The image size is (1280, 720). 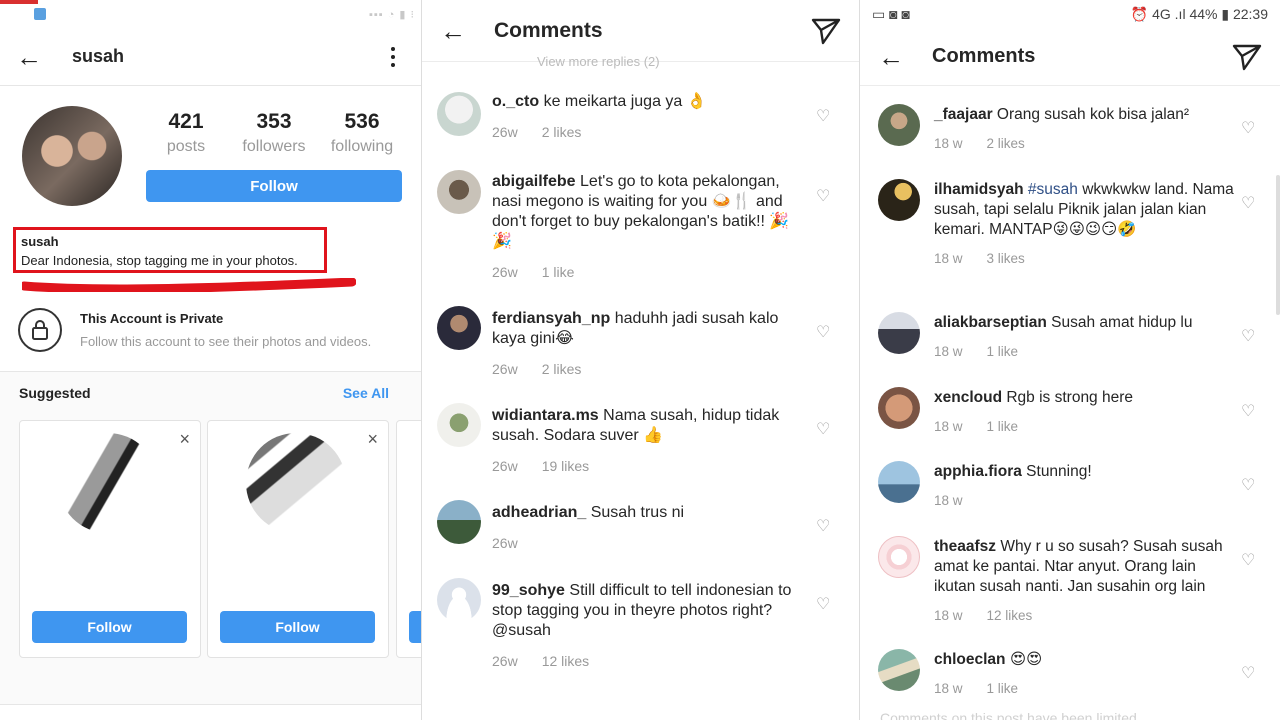 I want to click on comment-text: 😍😍, so click(x=1026, y=659).